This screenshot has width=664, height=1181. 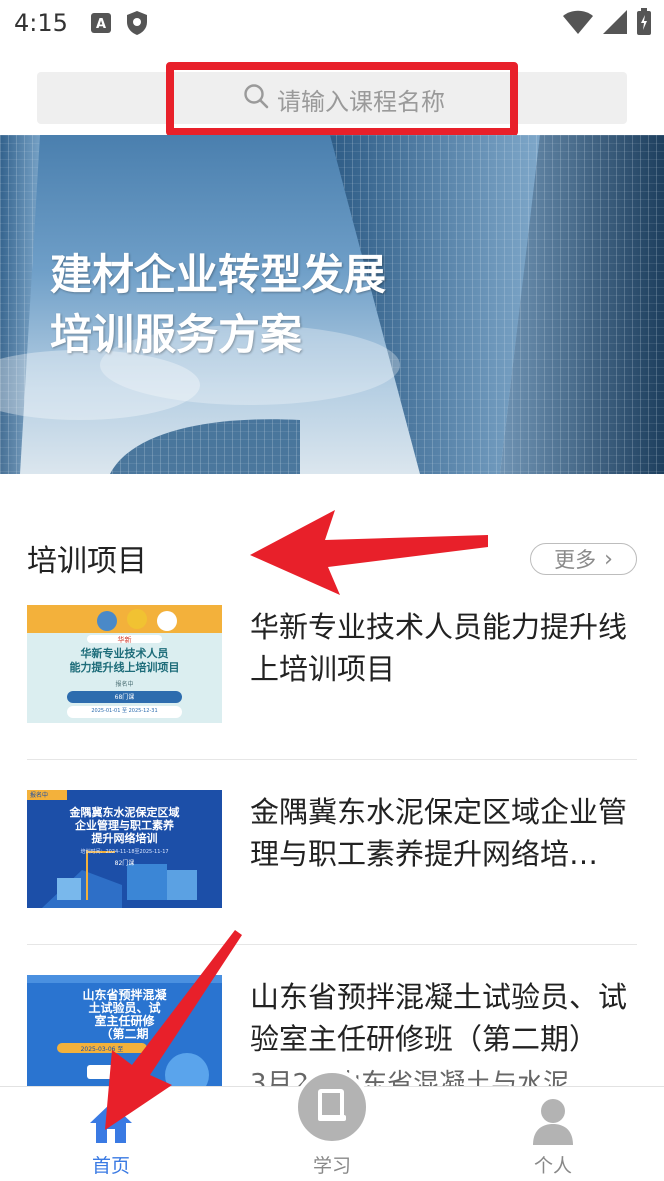 What do you see at coordinates (124, 1015) in the screenshot?
I see `thumb-headline: 山东省预拌混凝 土试验员、试 室主任研修 （第二期` at bounding box center [124, 1015].